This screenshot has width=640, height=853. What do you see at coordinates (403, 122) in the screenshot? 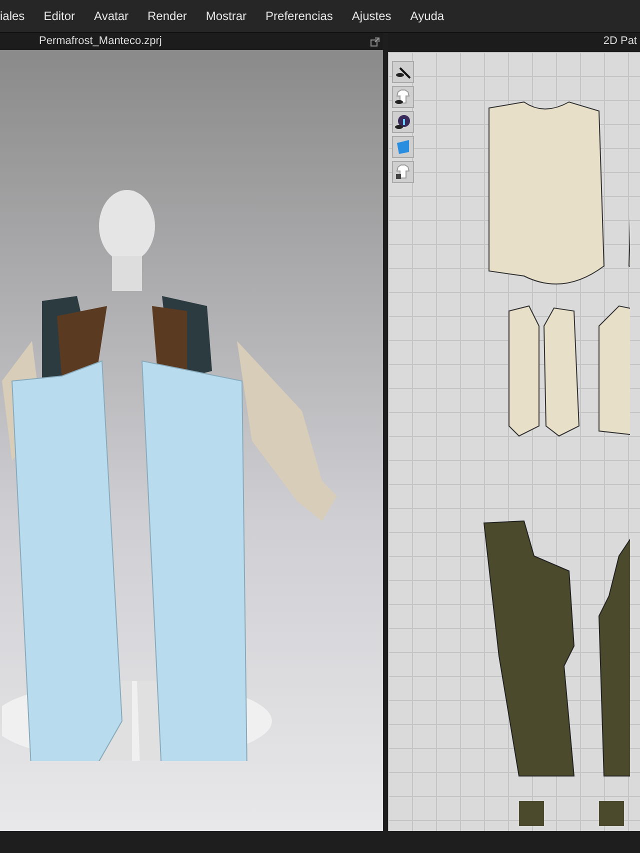
I see `info-eye-icon` at bounding box center [403, 122].